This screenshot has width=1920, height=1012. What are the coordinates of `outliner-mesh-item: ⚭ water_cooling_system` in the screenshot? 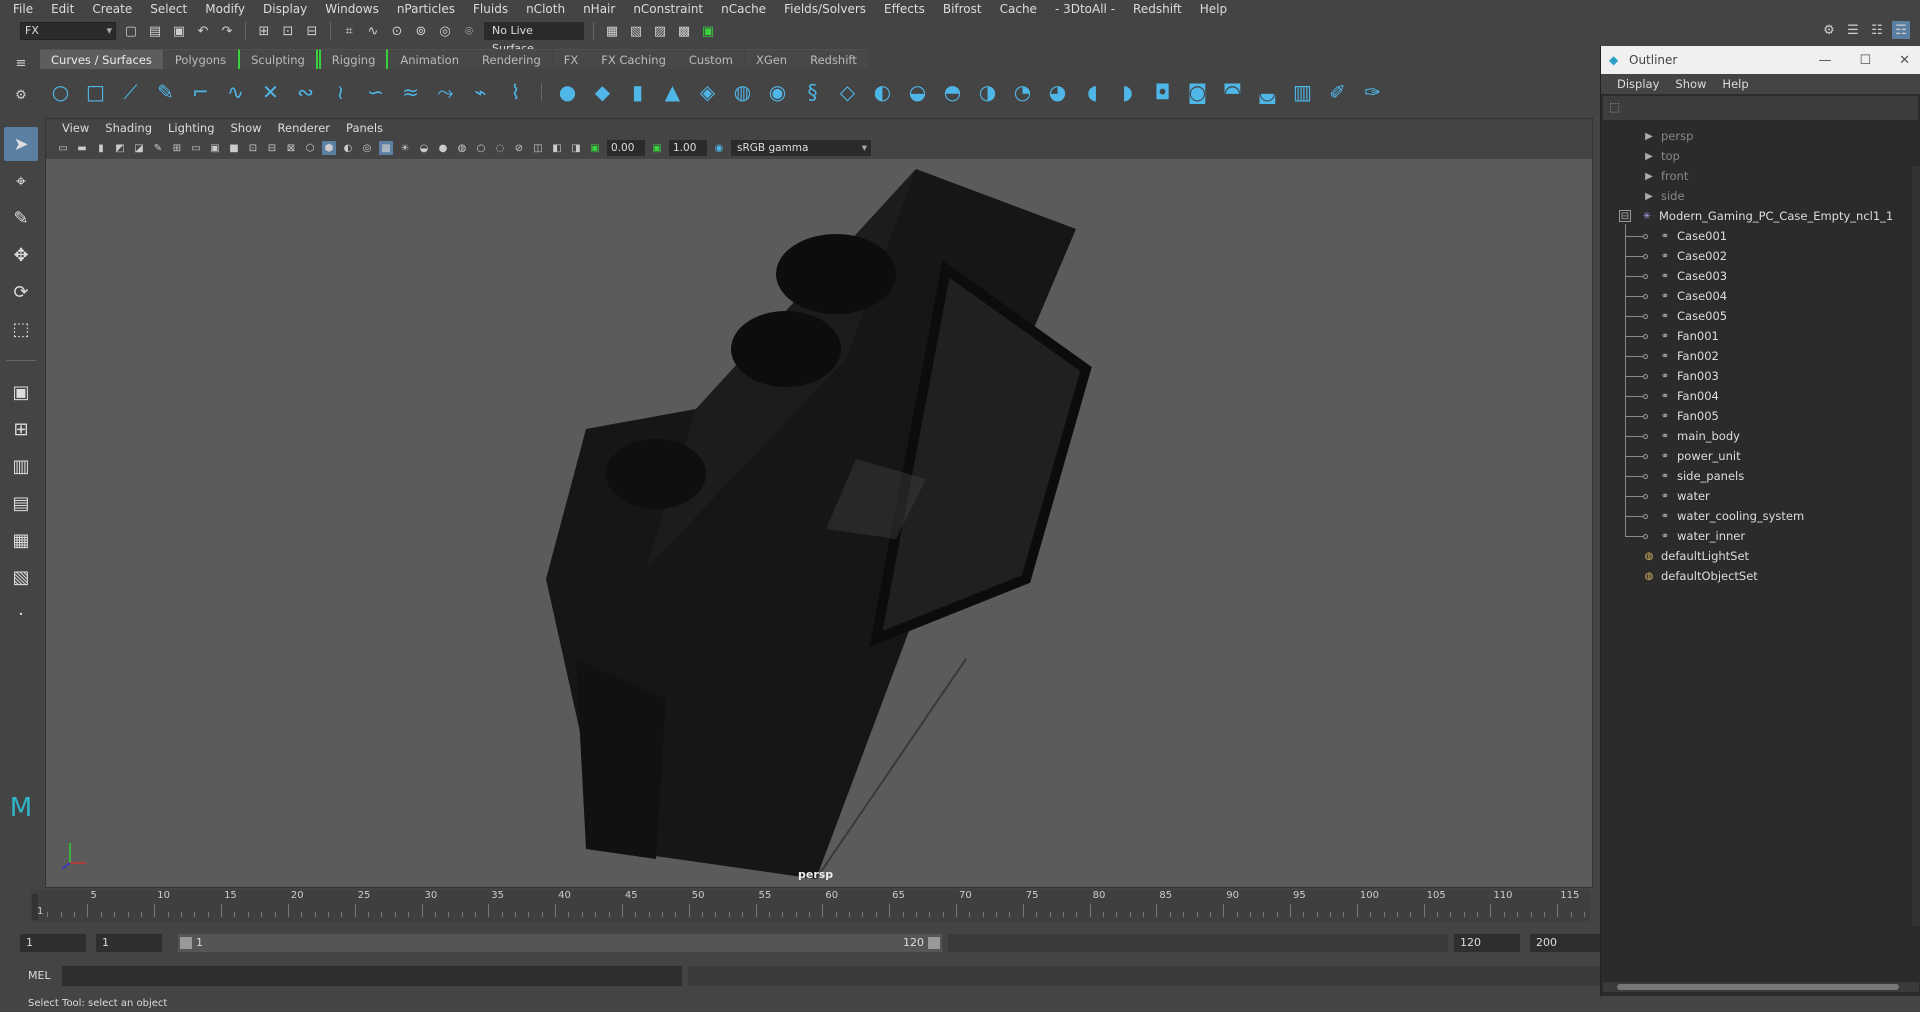 It's located at (1730, 516).